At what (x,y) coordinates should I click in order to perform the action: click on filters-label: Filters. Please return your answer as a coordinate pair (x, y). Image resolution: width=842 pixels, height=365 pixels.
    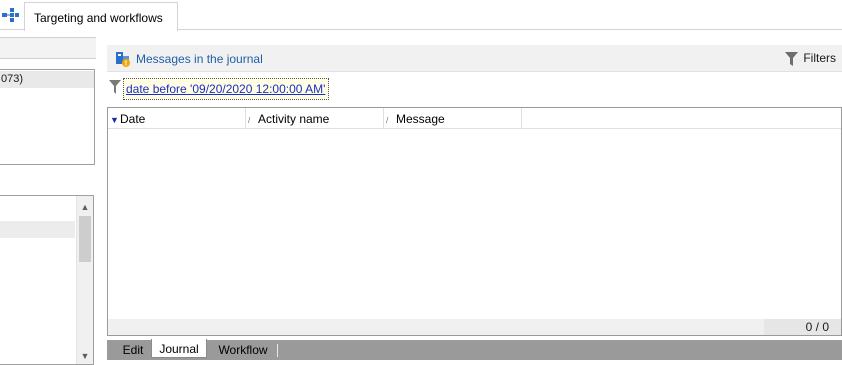
    Looking at the image, I should click on (819, 58).